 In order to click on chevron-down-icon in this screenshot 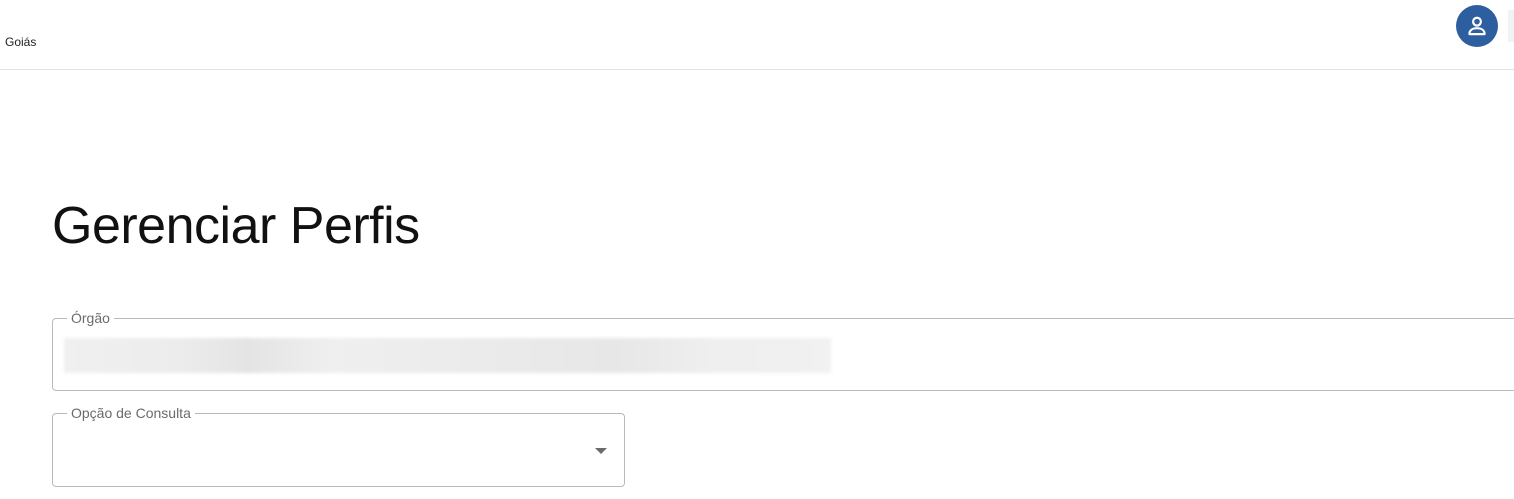, I will do `click(601, 451)`.